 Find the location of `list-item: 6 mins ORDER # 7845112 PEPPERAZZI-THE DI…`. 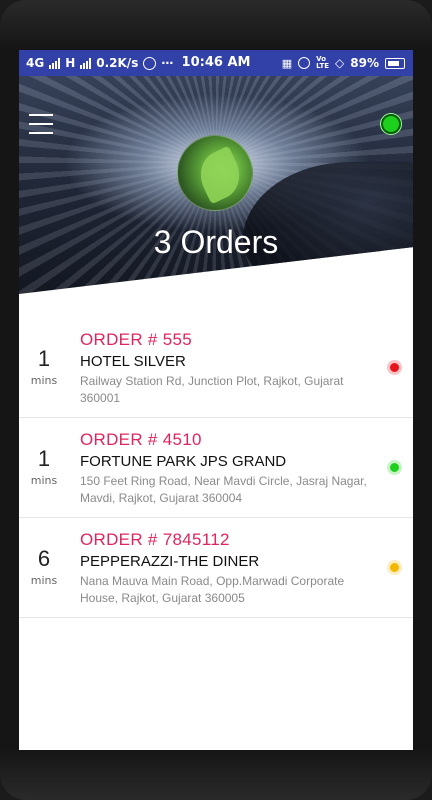

list-item: 6 mins ORDER # 7845112 PEPPERAZZI-THE DI… is located at coordinates (216, 568).